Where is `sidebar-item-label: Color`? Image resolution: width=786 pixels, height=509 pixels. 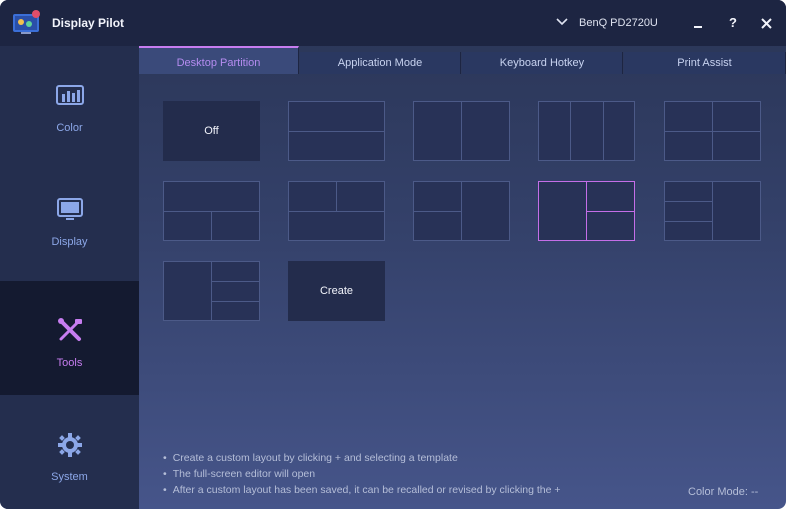 sidebar-item-label: Color is located at coordinates (69, 128).